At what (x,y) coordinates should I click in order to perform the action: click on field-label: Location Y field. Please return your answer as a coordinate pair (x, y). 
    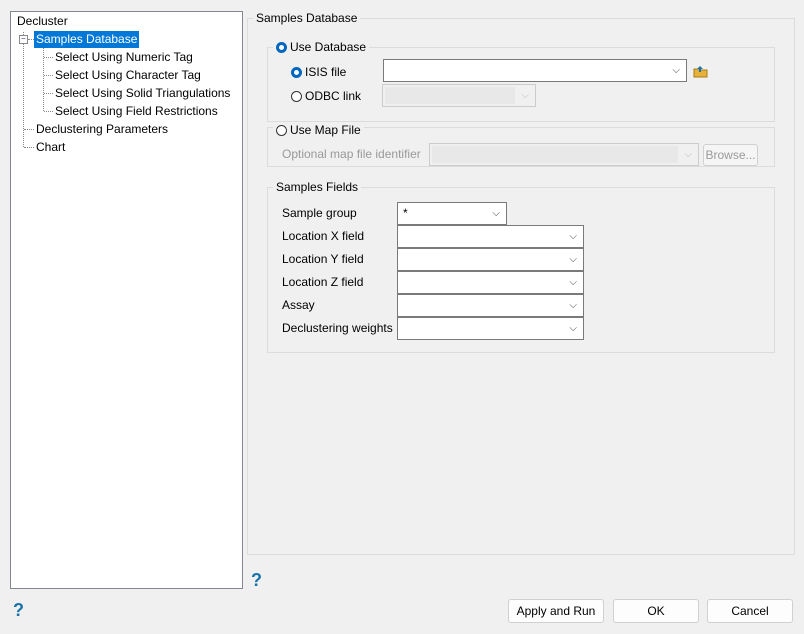
    Looking at the image, I should click on (323, 259).